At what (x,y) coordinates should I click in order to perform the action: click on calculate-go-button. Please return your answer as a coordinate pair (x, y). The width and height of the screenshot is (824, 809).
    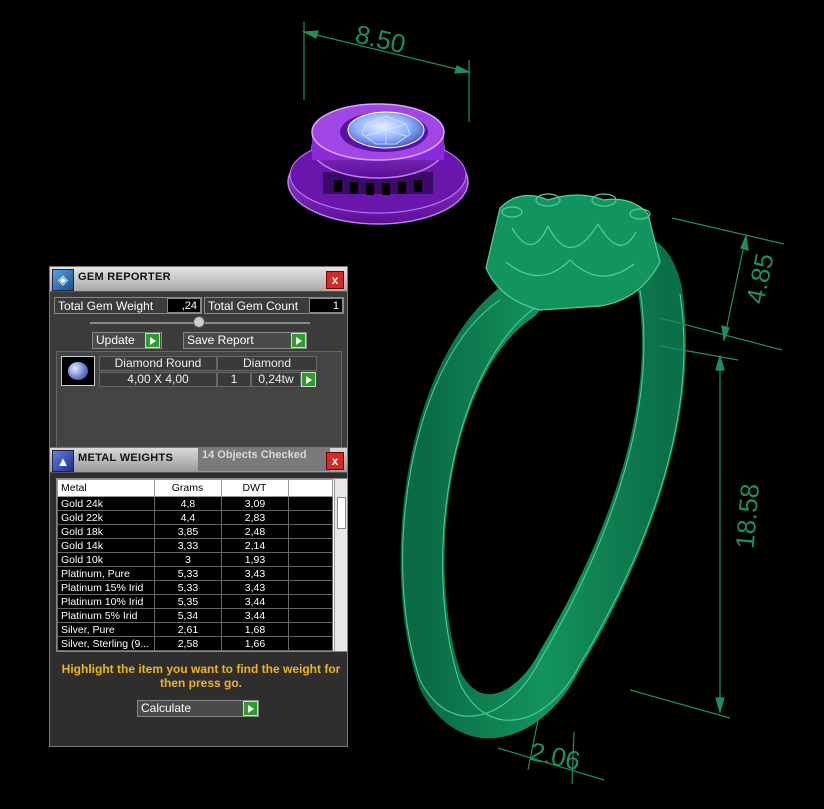
    Looking at the image, I should click on (250, 708).